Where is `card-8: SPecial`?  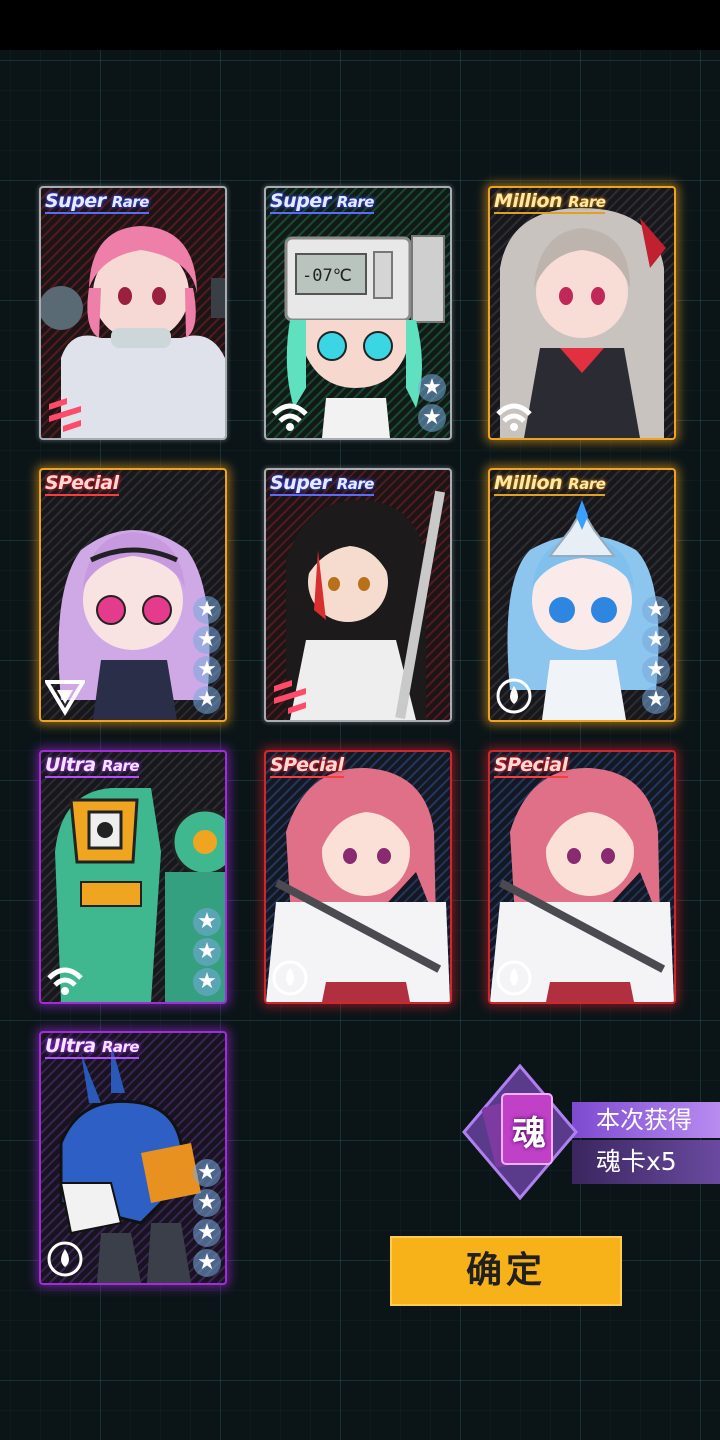 card-8: SPecial is located at coordinates (358, 877).